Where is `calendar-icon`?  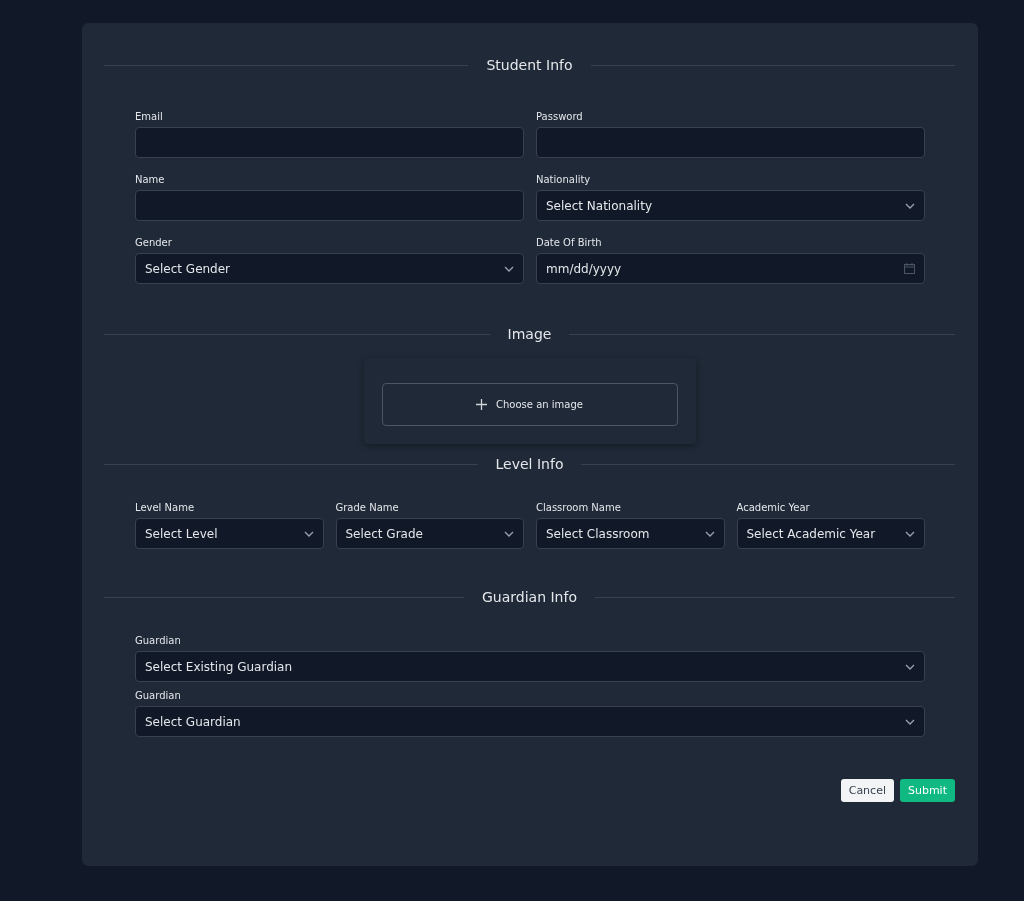 calendar-icon is located at coordinates (909, 268).